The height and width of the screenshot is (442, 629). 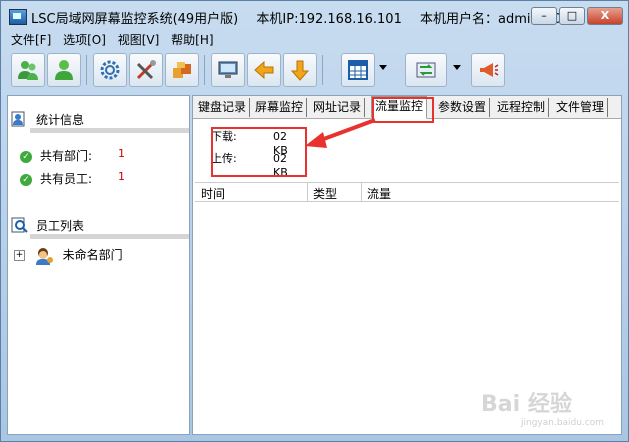 I want to click on tab-remote-control: 远程控制, so click(x=522, y=107).